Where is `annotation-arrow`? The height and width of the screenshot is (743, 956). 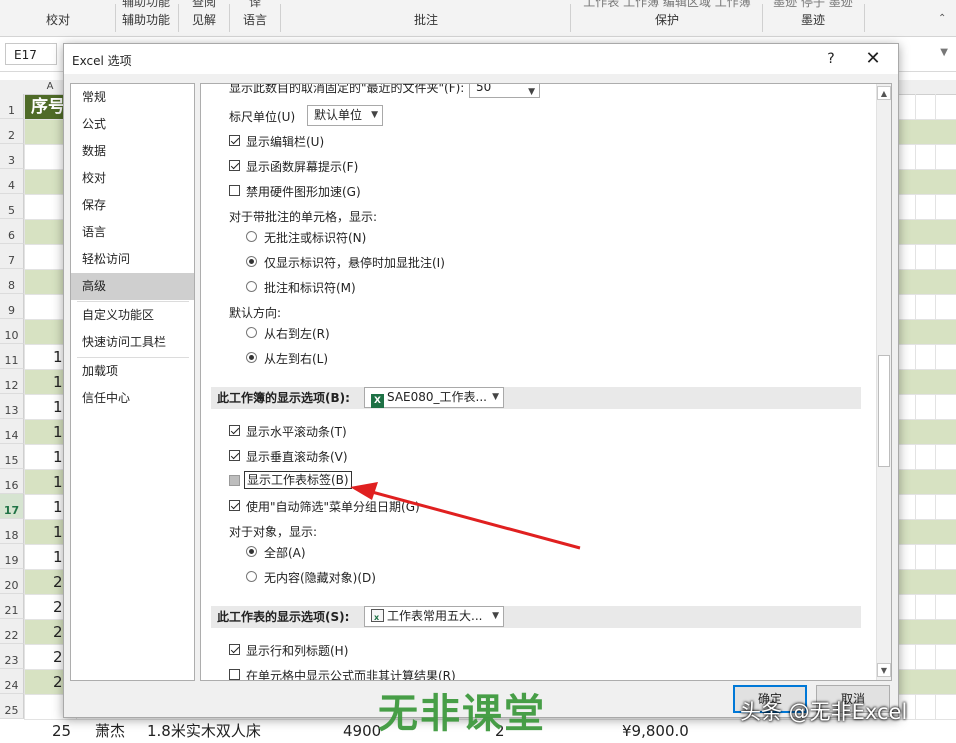 annotation-arrow is located at coordinates (465, 516).